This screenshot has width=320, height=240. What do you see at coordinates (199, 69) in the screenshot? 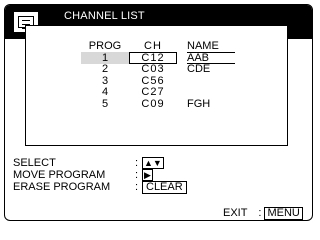
I see `row-name: CDE` at bounding box center [199, 69].